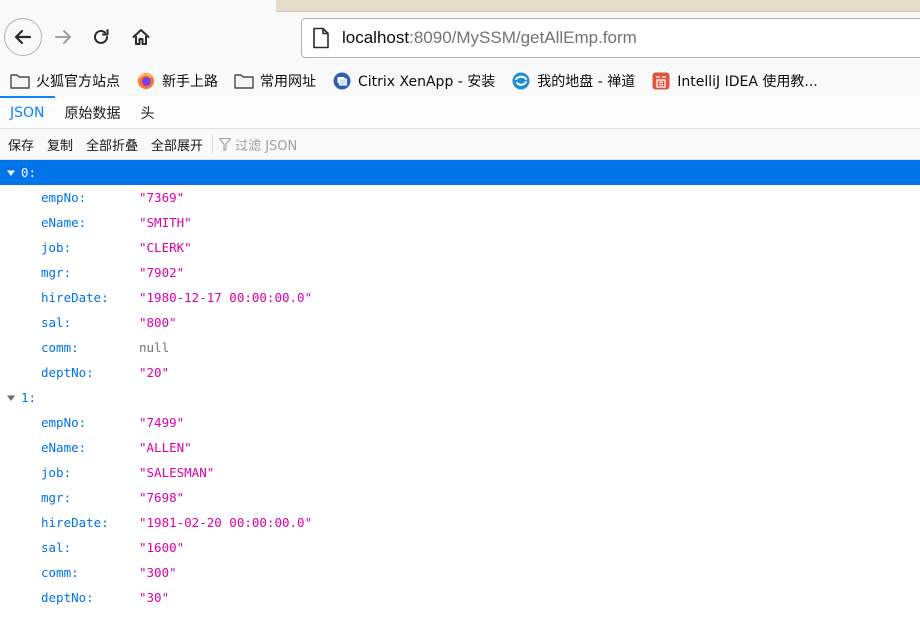  I want to click on copy-button: 复制, so click(60, 144).